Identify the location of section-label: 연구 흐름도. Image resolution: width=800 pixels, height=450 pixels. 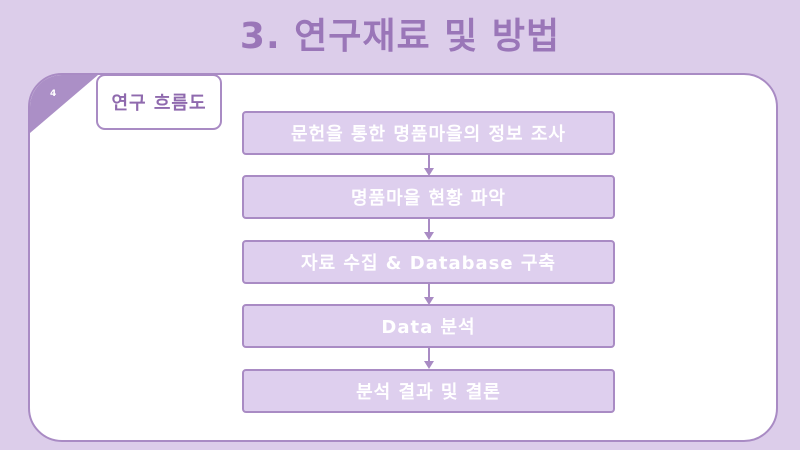
(159, 102).